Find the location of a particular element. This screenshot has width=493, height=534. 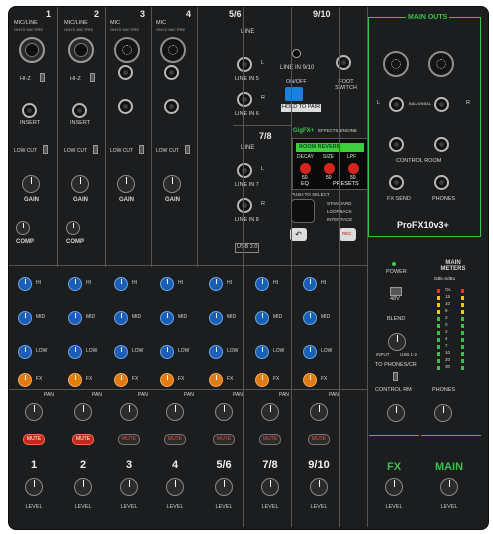

line-in-7-jack is located at coordinates (244, 170).